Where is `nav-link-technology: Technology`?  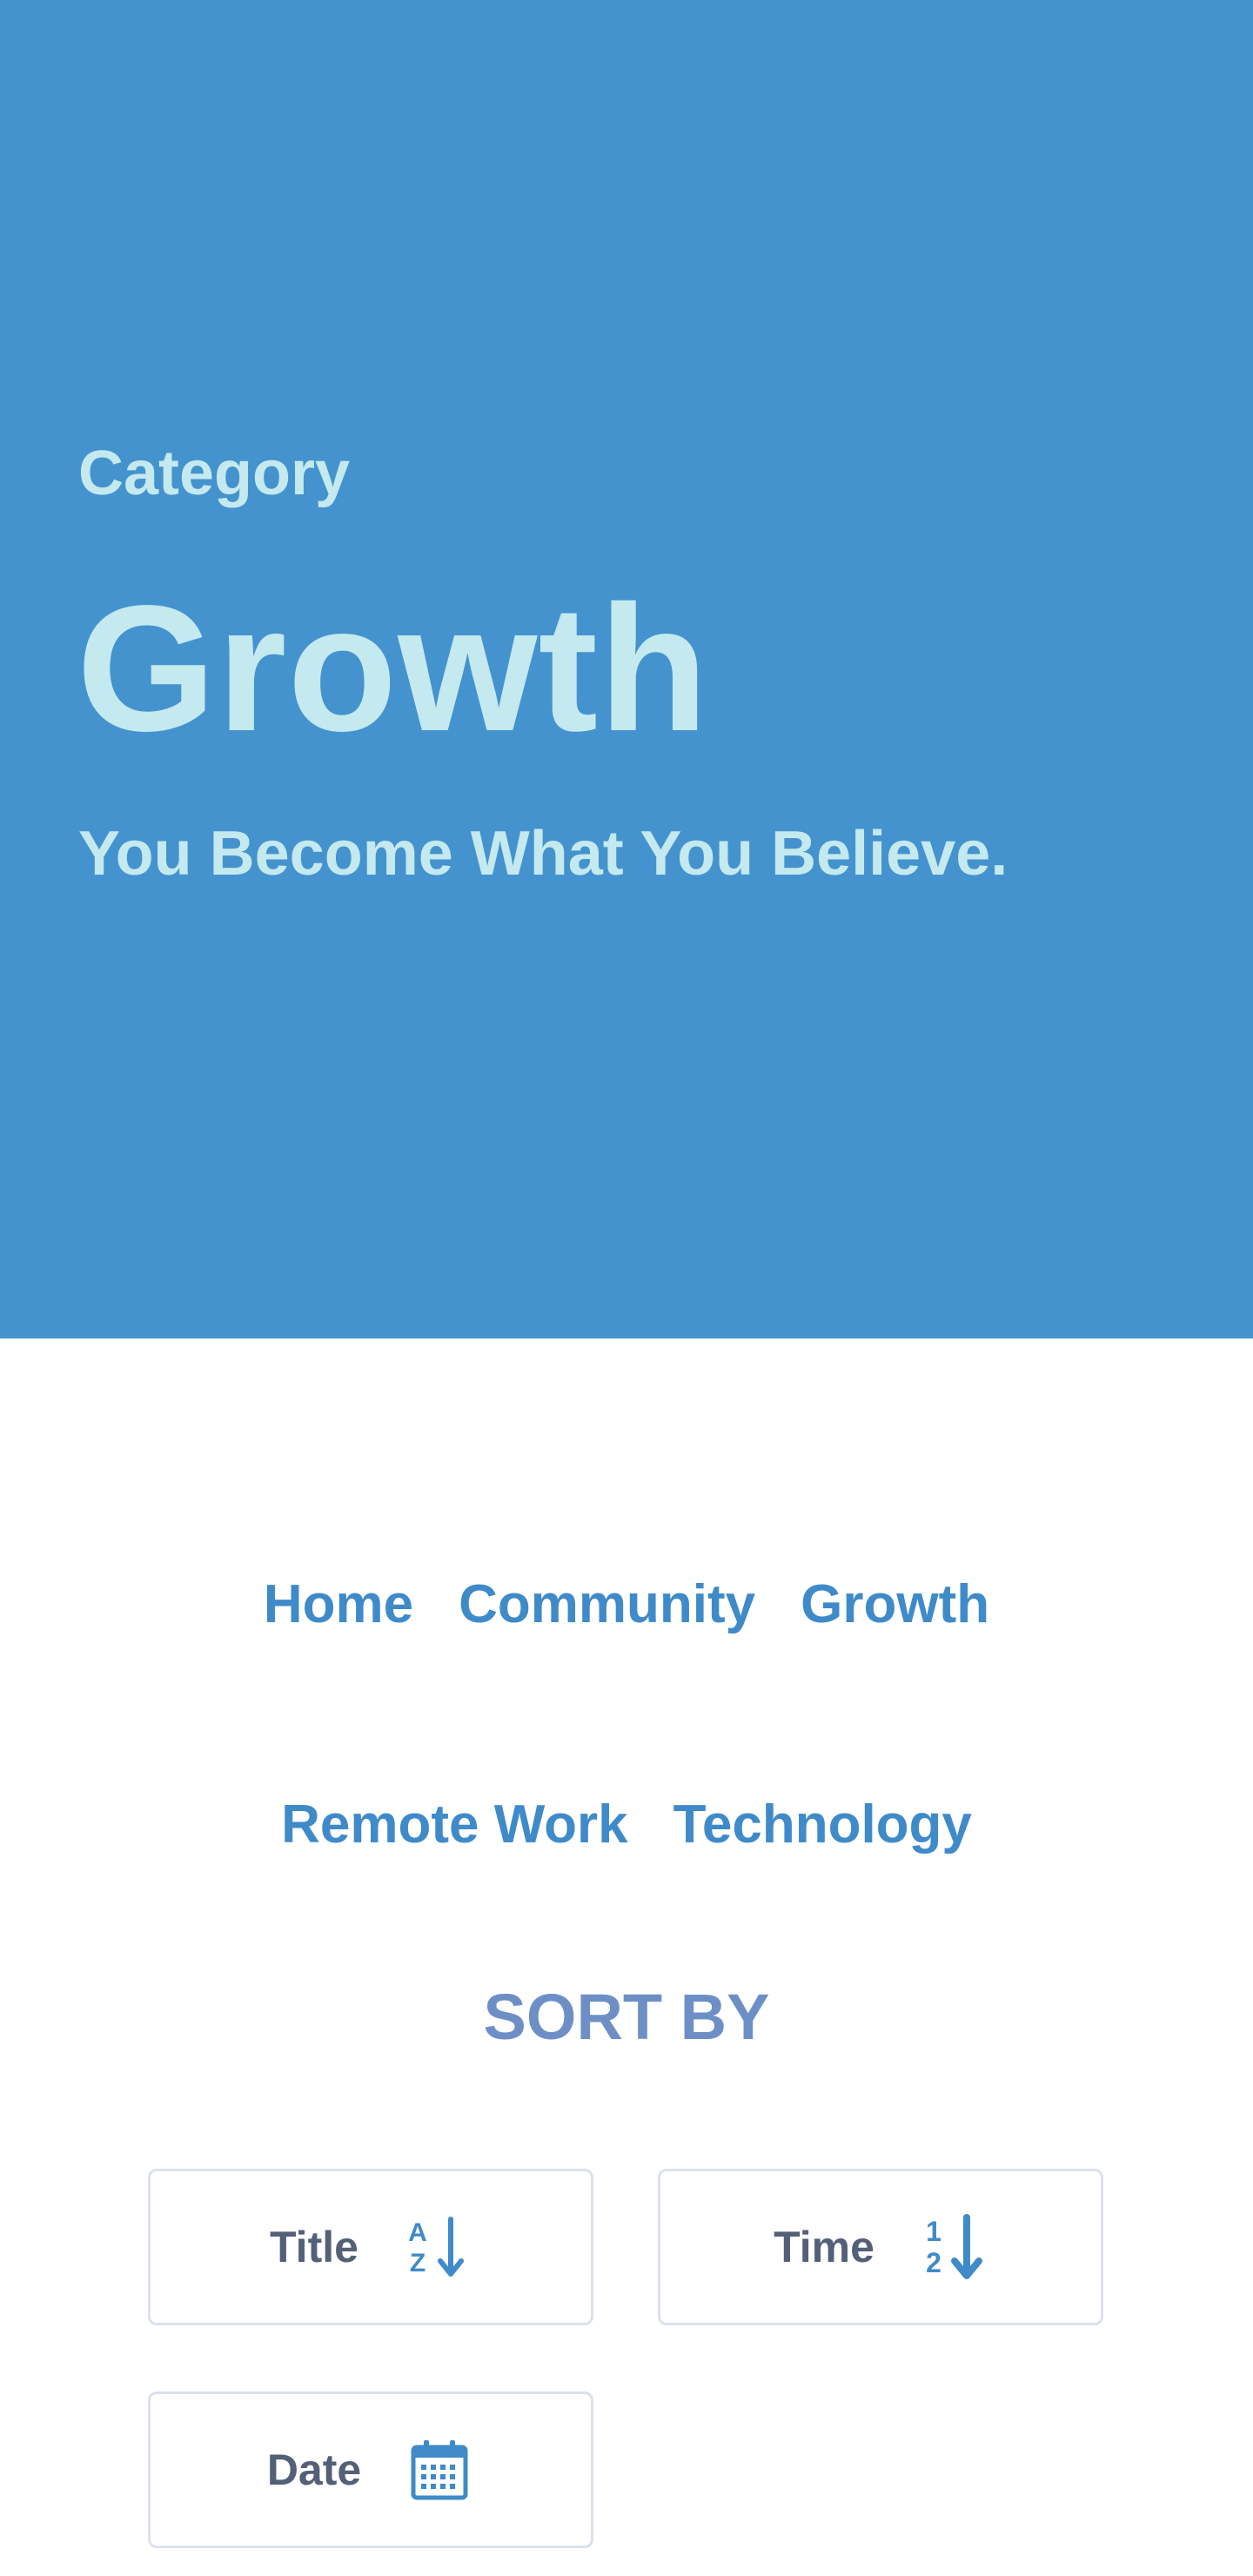 nav-link-technology: Technology is located at coordinates (822, 1825).